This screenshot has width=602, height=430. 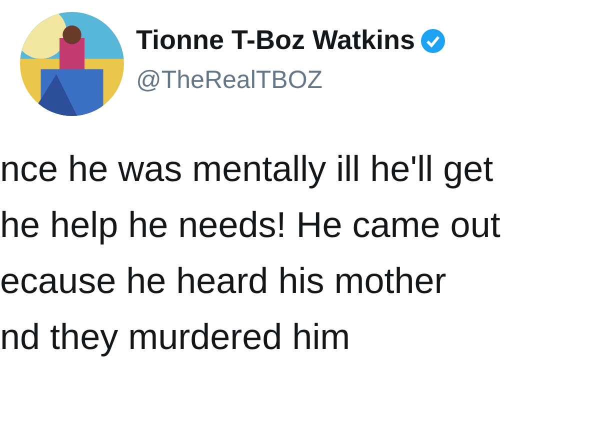 What do you see at coordinates (251, 225) in the screenshot?
I see `tweet-text-line: he help he needs! He came out` at bounding box center [251, 225].